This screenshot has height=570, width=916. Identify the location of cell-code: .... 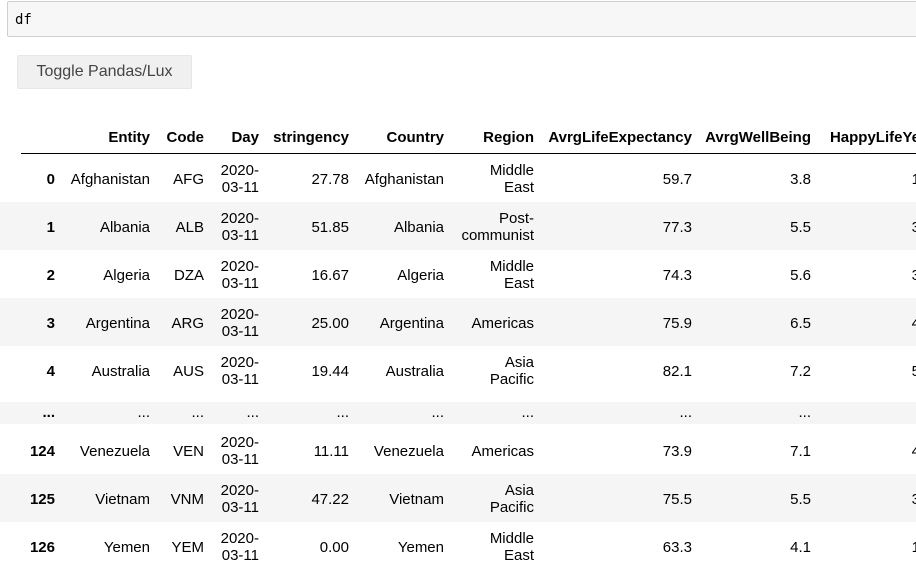
(197, 412).